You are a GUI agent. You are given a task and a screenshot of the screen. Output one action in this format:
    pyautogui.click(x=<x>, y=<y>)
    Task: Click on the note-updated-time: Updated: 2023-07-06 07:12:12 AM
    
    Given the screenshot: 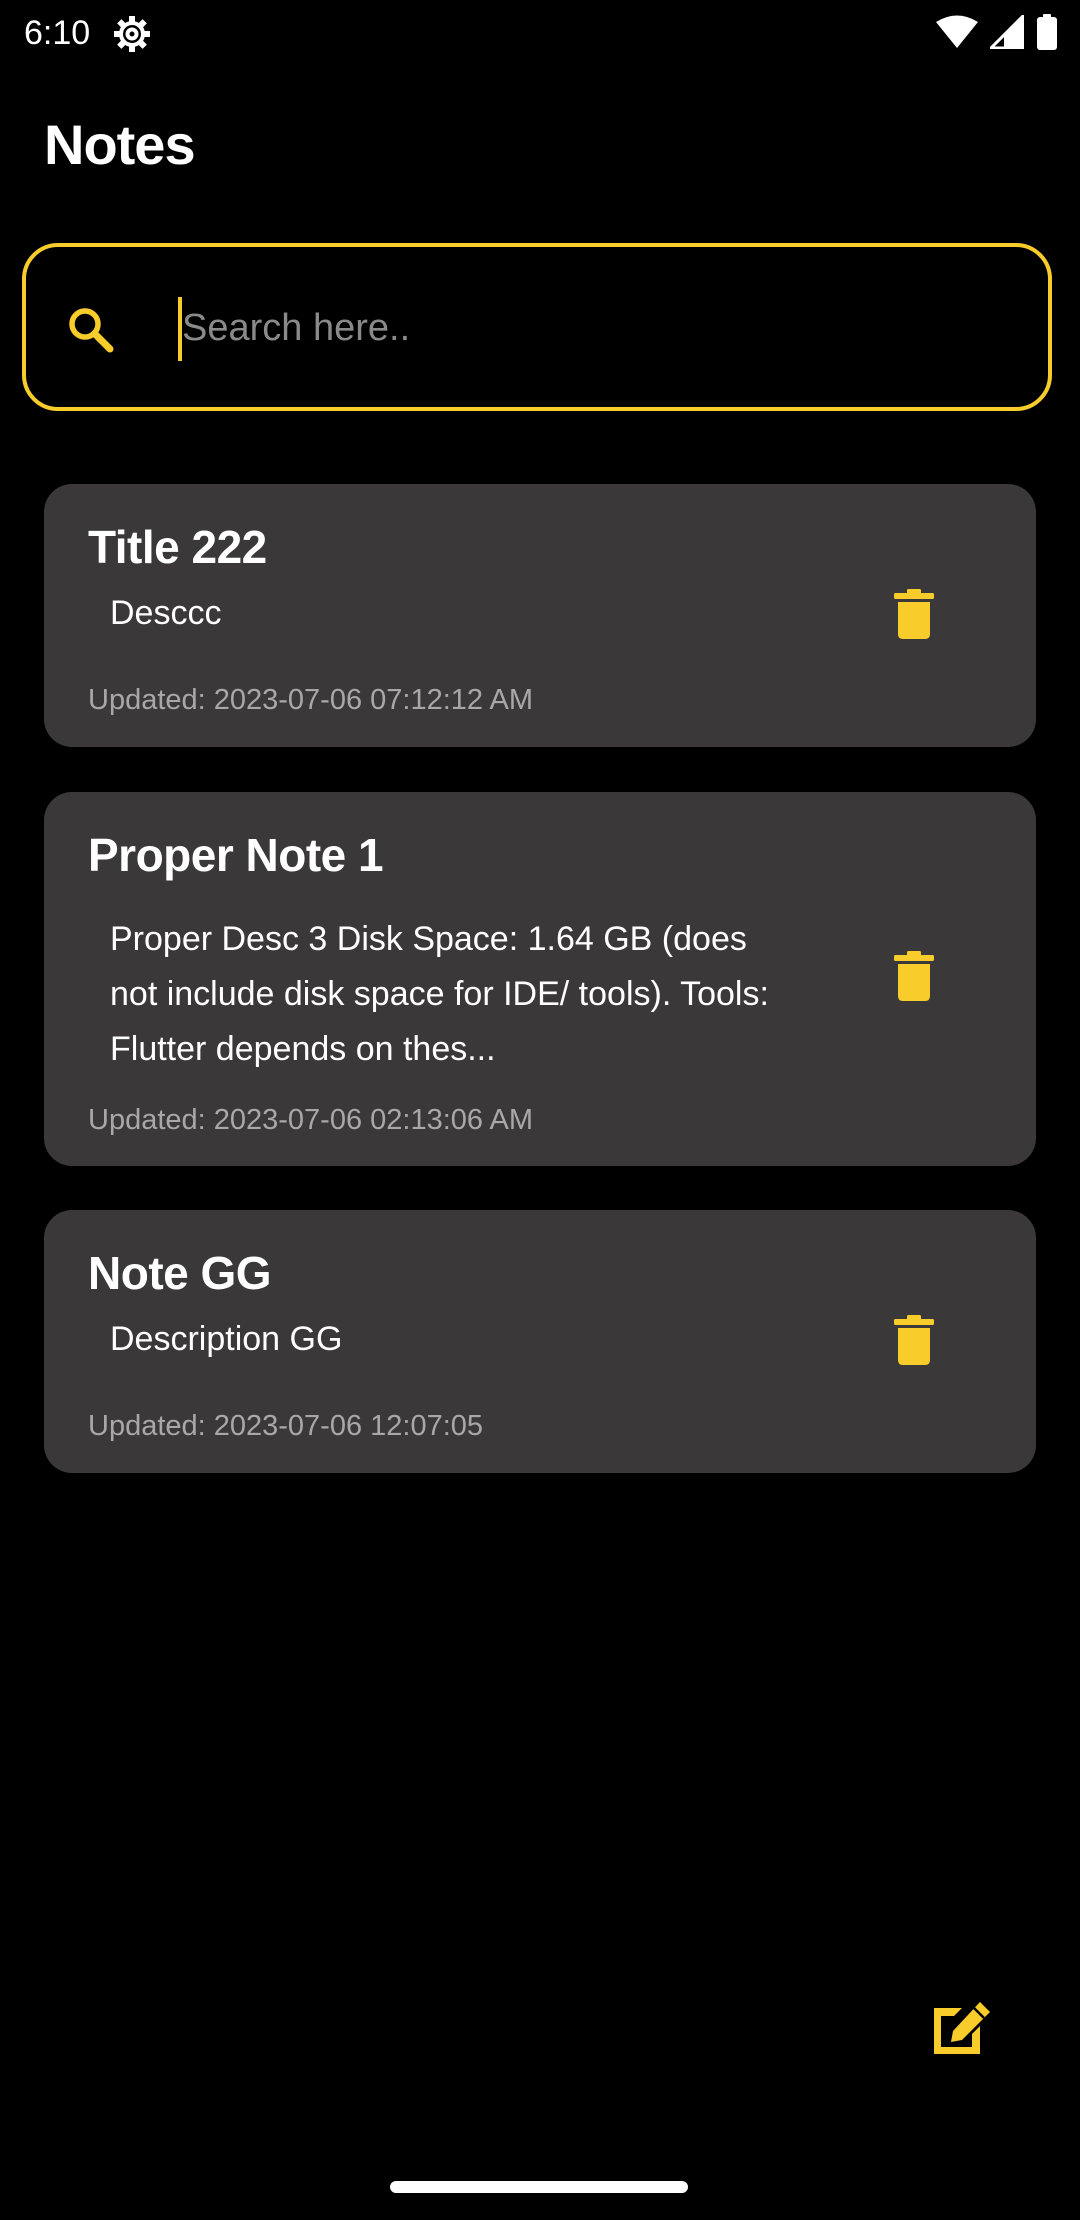 What is the action you would take?
    pyautogui.click(x=310, y=700)
    